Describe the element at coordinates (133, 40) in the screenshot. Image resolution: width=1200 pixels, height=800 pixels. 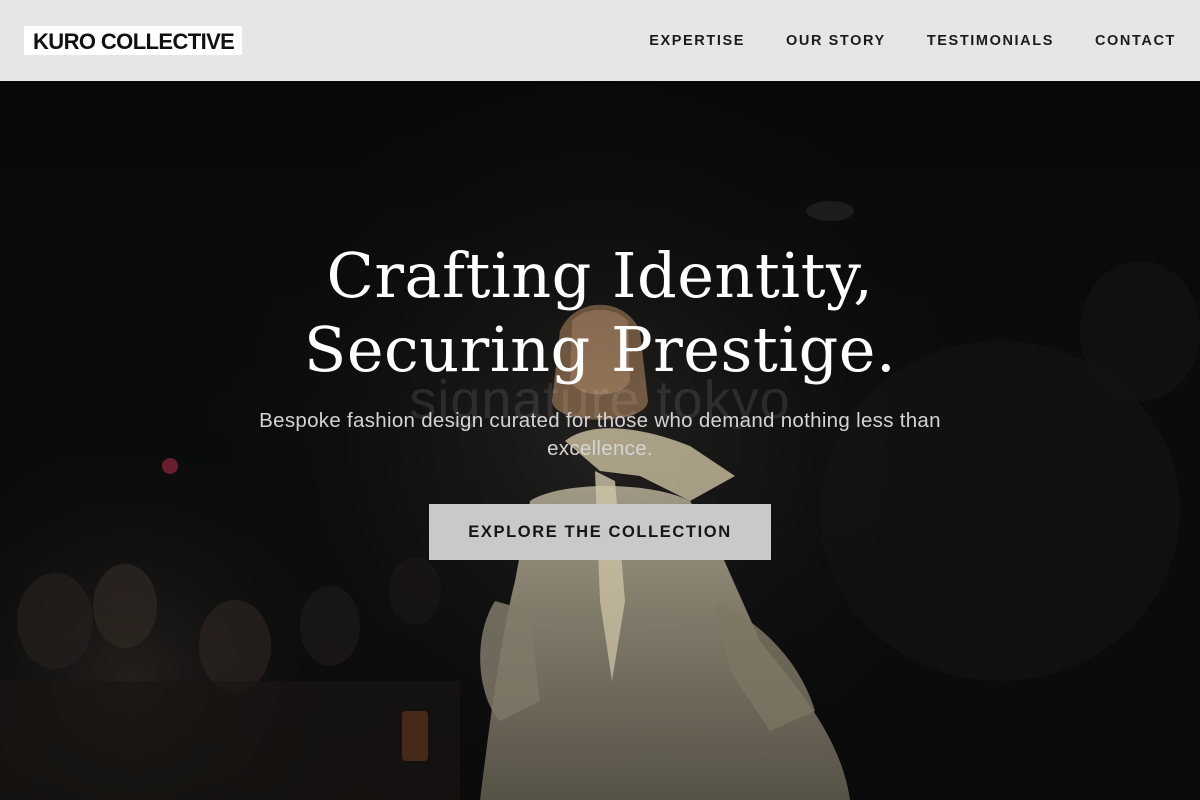
I see `brand-logo: KURO COLLECTIVE` at that location.